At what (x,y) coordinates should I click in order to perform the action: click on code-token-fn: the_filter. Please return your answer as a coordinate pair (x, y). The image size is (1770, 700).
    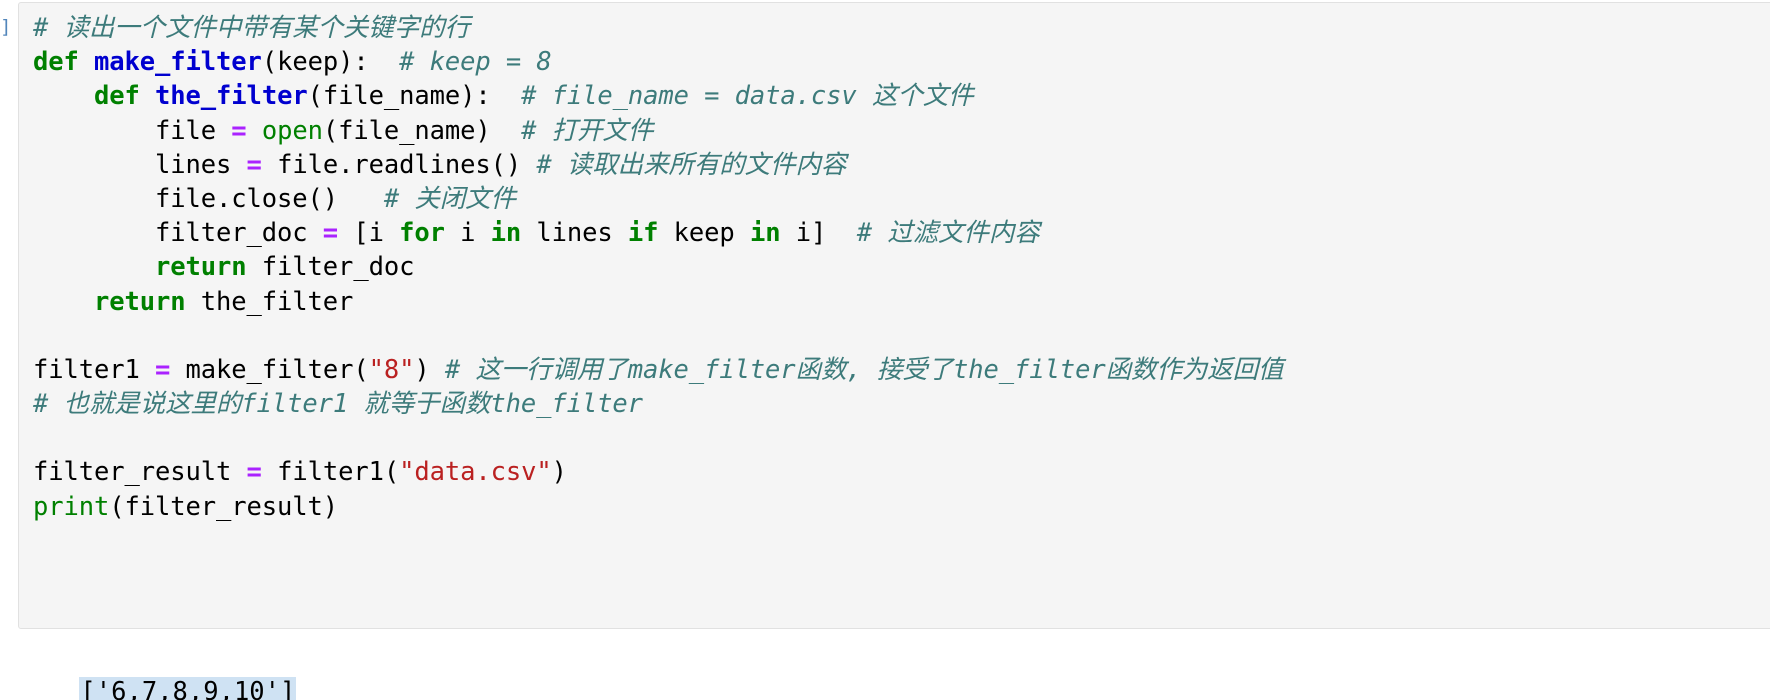
    Looking at the image, I should click on (231, 96).